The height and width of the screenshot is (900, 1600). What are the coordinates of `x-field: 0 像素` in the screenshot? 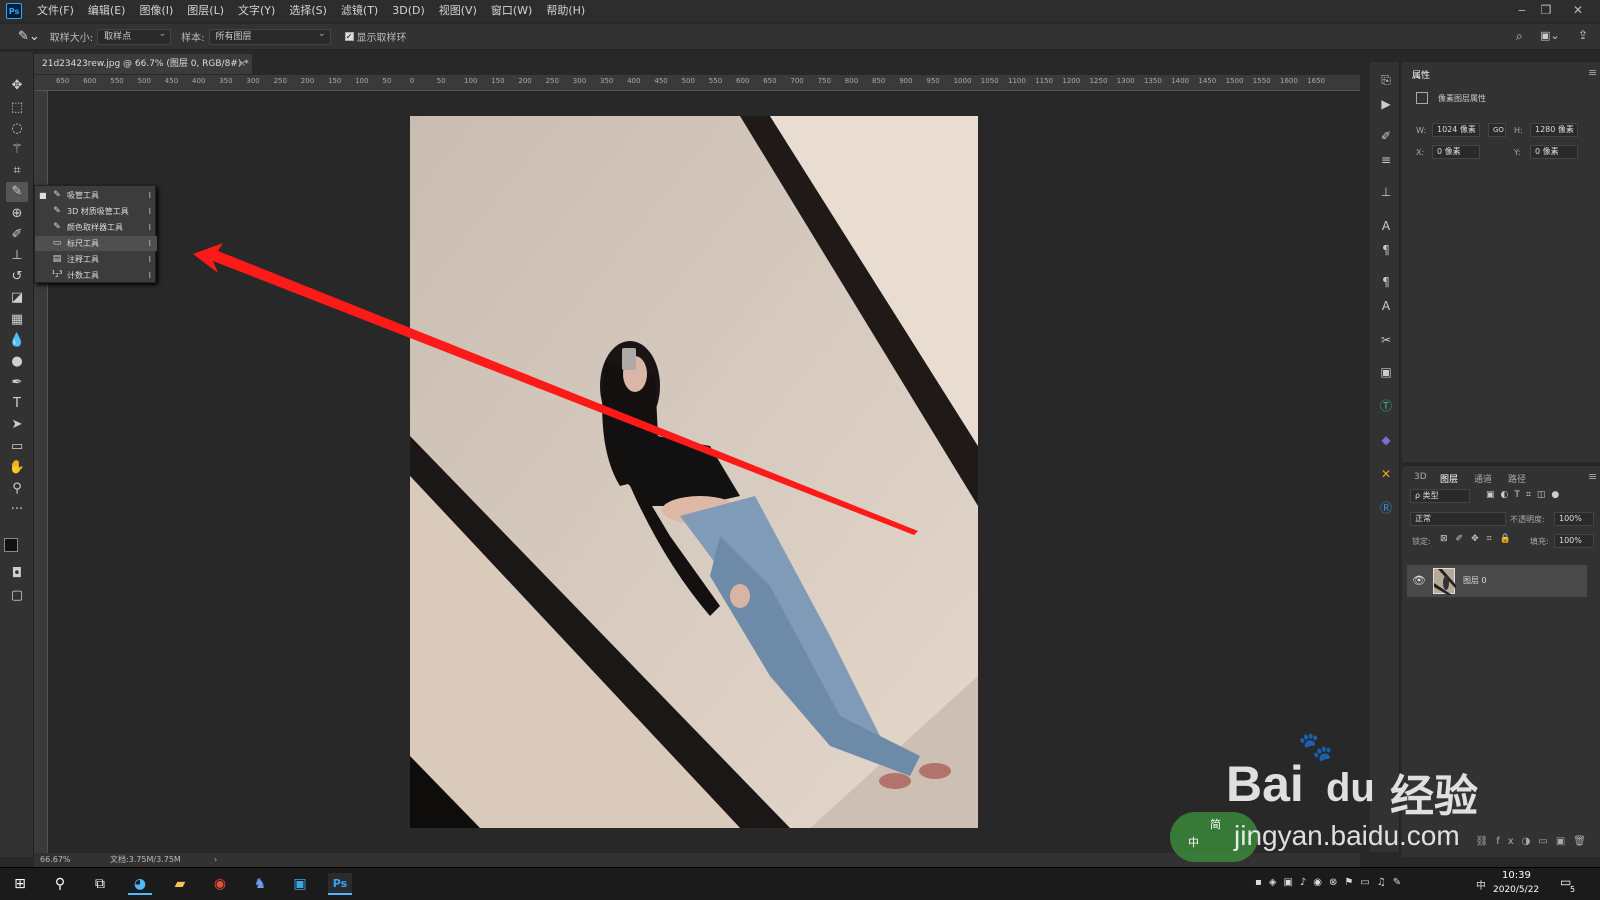 It's located at (1456, 152).